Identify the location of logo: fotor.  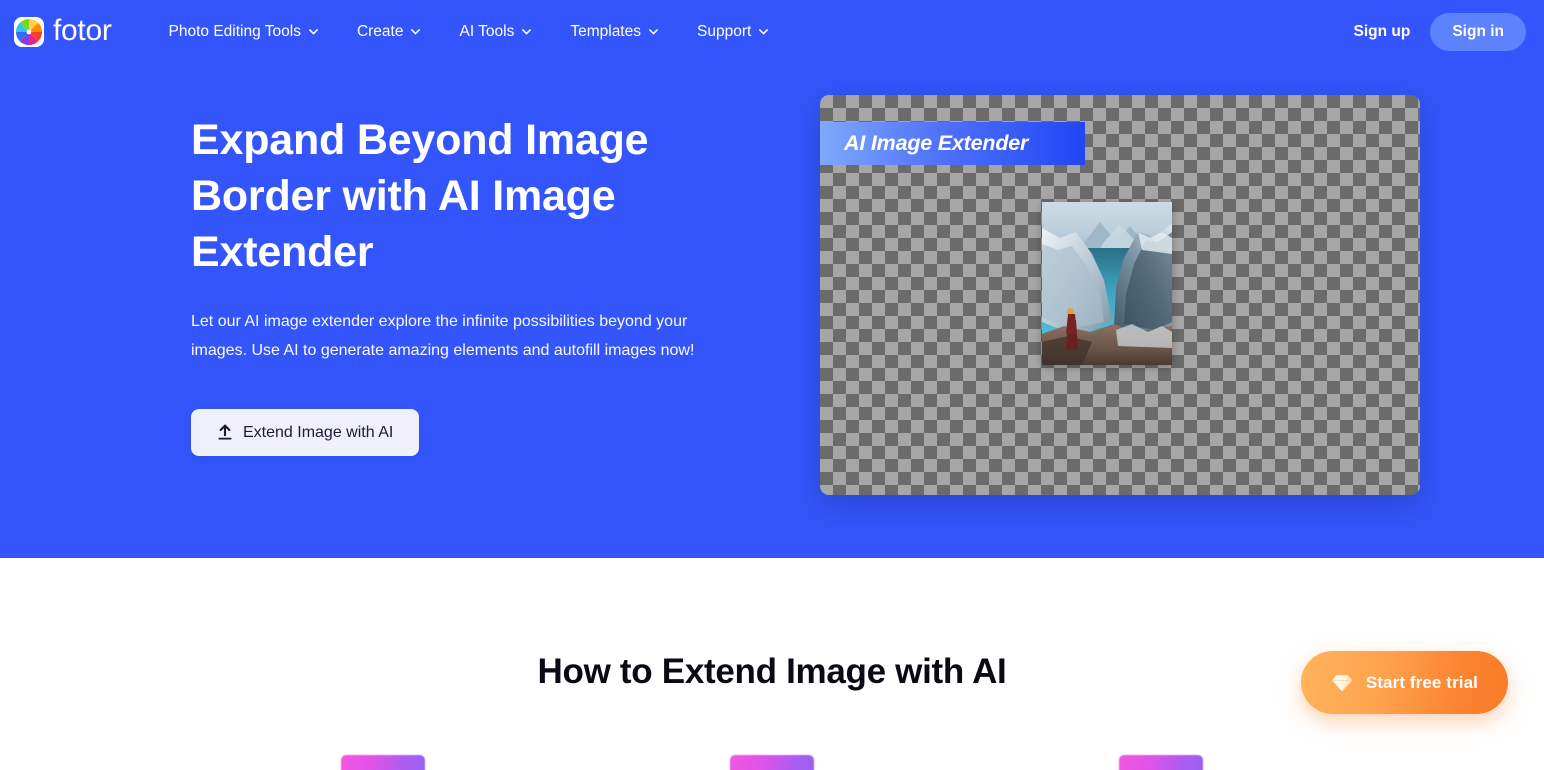
(63, 31).